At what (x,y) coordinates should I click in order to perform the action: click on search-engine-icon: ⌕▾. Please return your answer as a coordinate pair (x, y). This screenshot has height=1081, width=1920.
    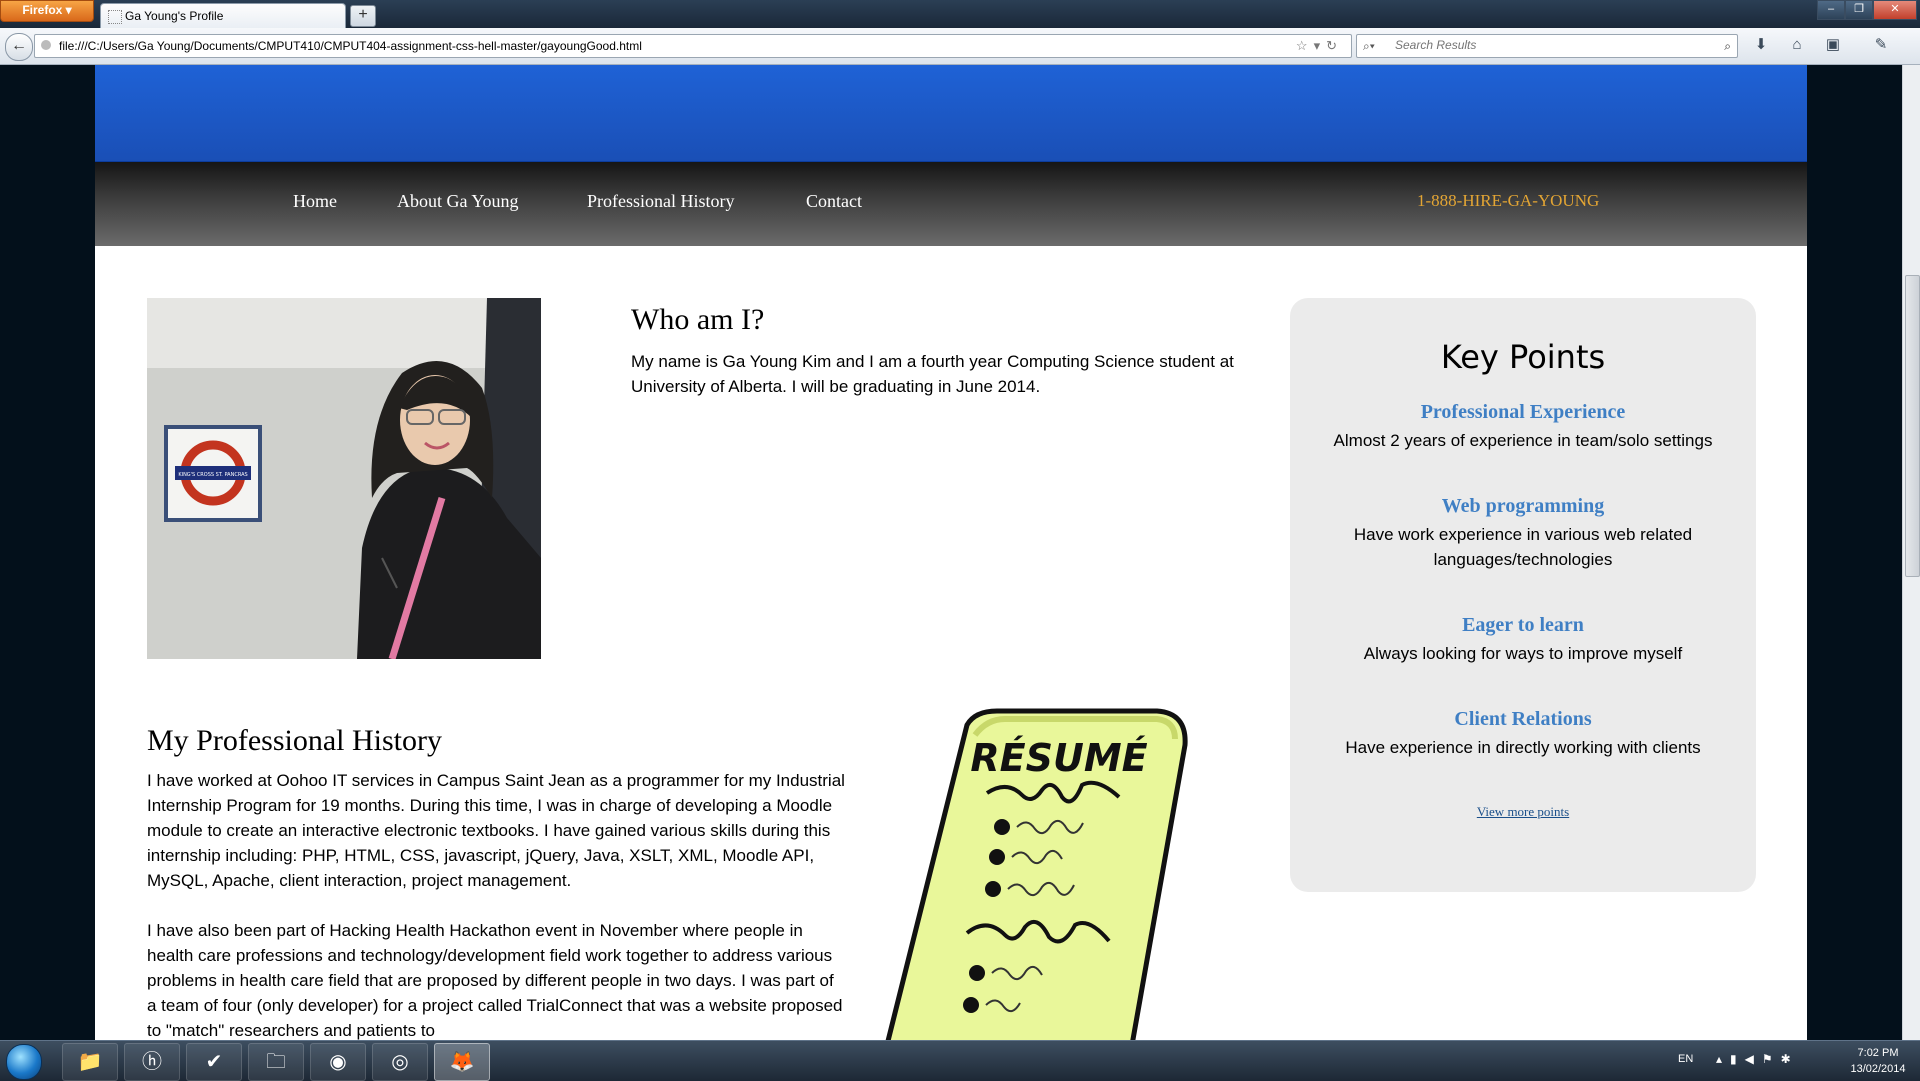
    Looking at the image, I should click on (1369, 46).